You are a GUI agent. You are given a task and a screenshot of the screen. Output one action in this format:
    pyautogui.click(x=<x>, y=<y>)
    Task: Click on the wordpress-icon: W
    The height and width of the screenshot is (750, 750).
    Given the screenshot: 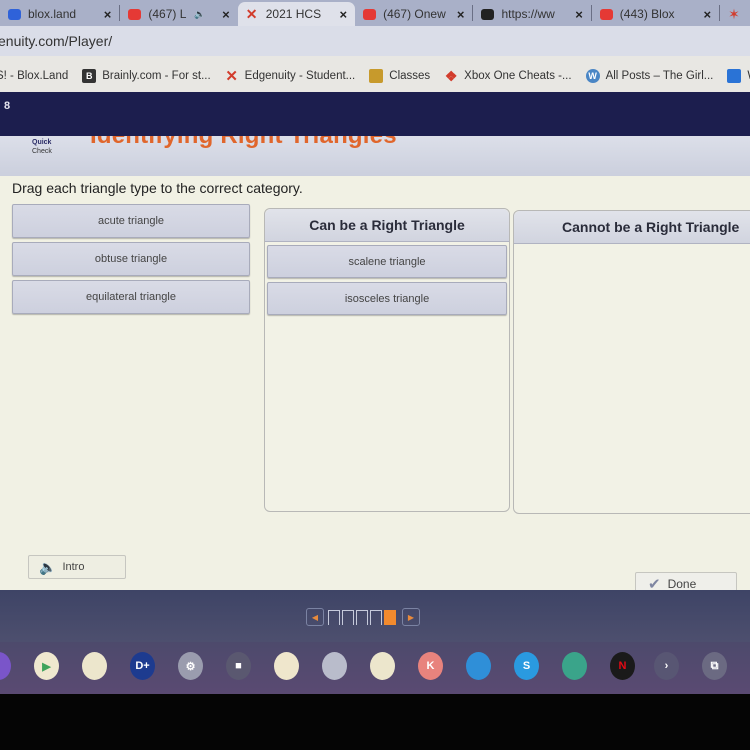 What is the action you would take?
    pyautogui.click(x=592, y=76)
    